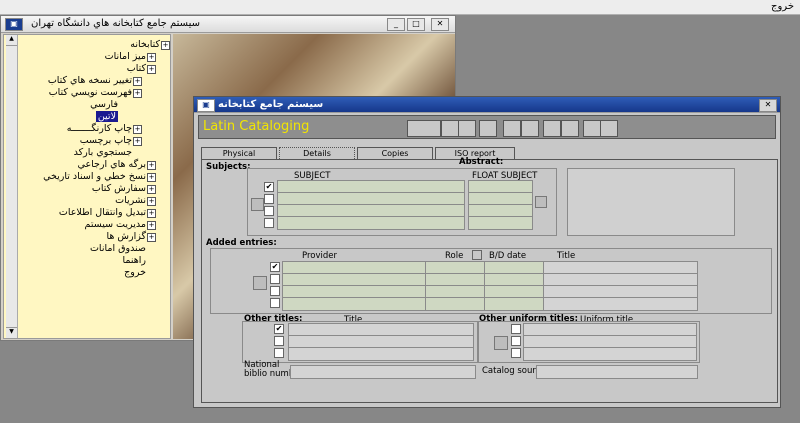 Image resolution: width=800 pixels, height=423 pixels. Describe the element at coordinates (271, 104) in the screenshot. I see `cat-window-title: سیستم جامع كتابخانه` at that location.